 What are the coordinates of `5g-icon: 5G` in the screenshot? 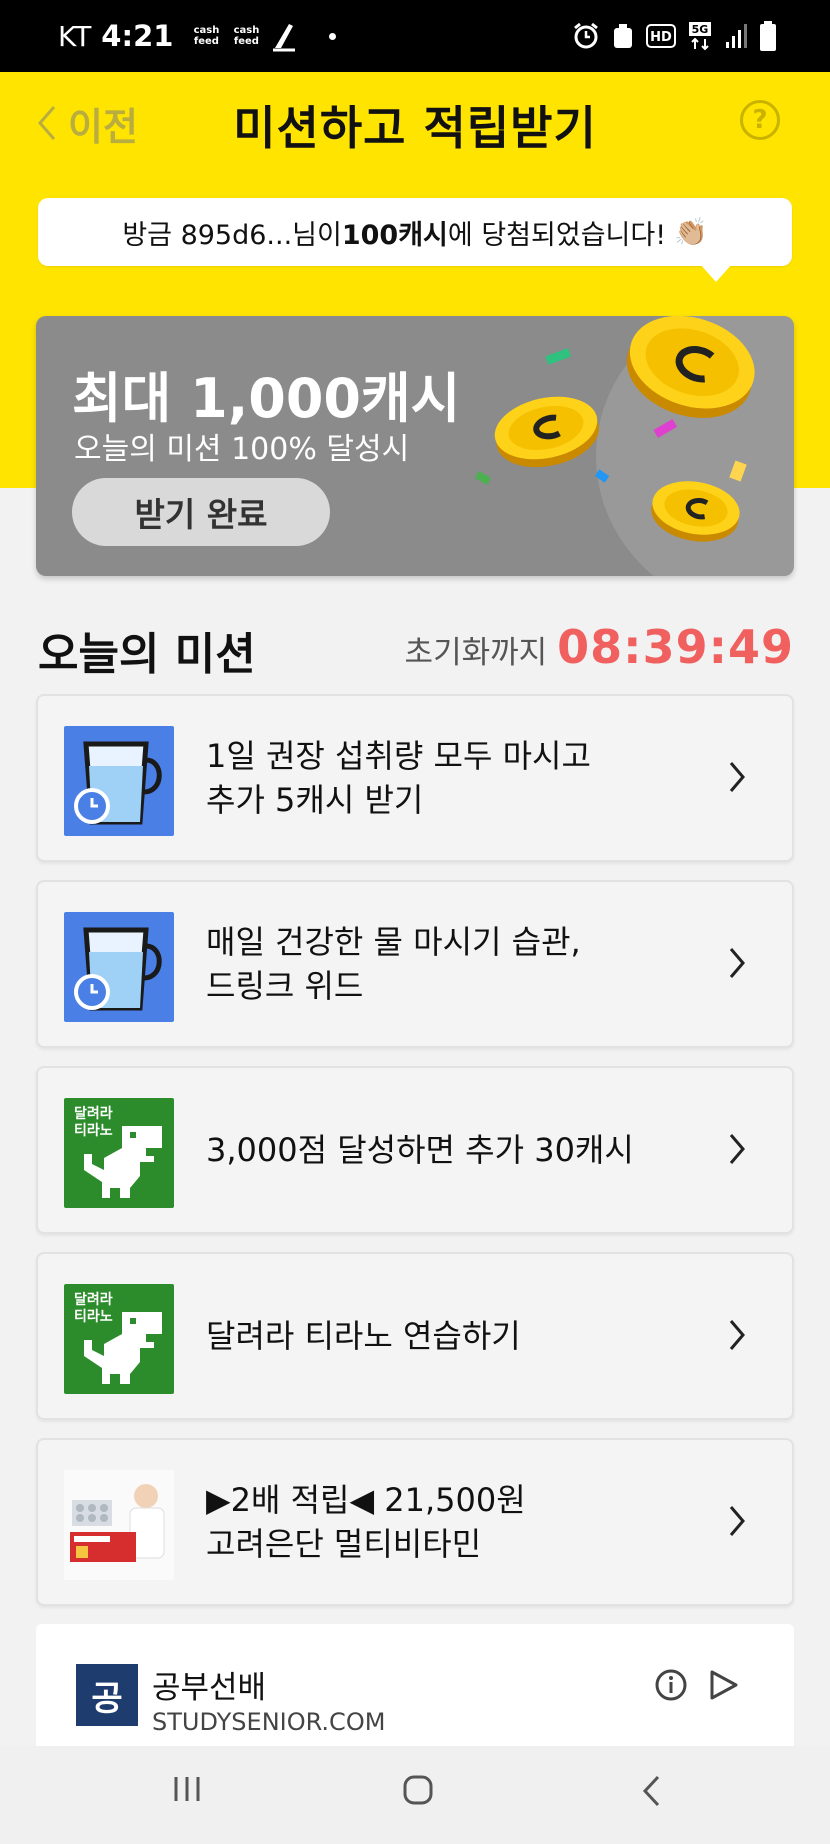 It's located at (700, 36).